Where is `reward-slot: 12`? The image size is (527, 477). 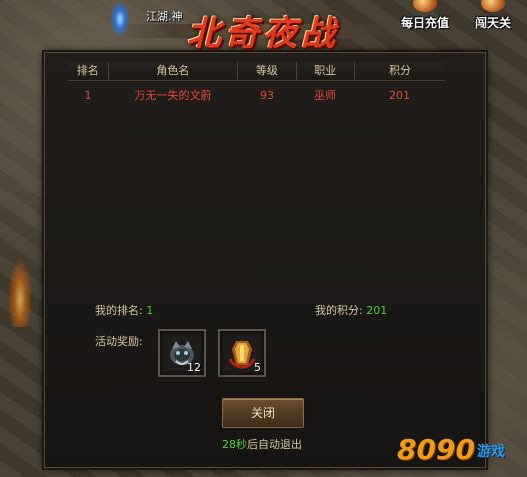 reward-slot: 12 is located at coordinates (182, 353).